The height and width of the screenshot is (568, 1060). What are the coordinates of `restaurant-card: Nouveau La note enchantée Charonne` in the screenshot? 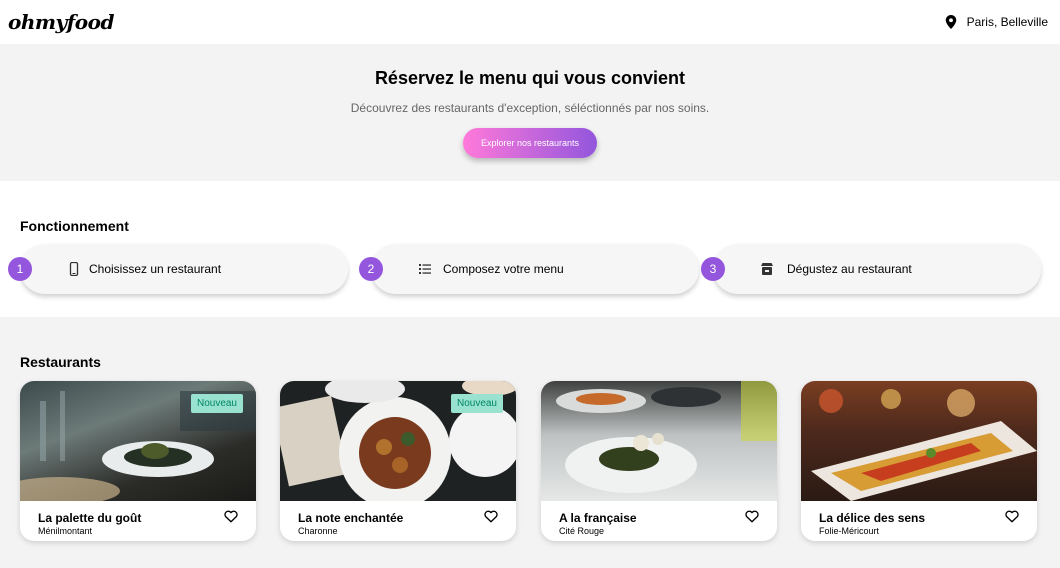 It's located at (398, 461).